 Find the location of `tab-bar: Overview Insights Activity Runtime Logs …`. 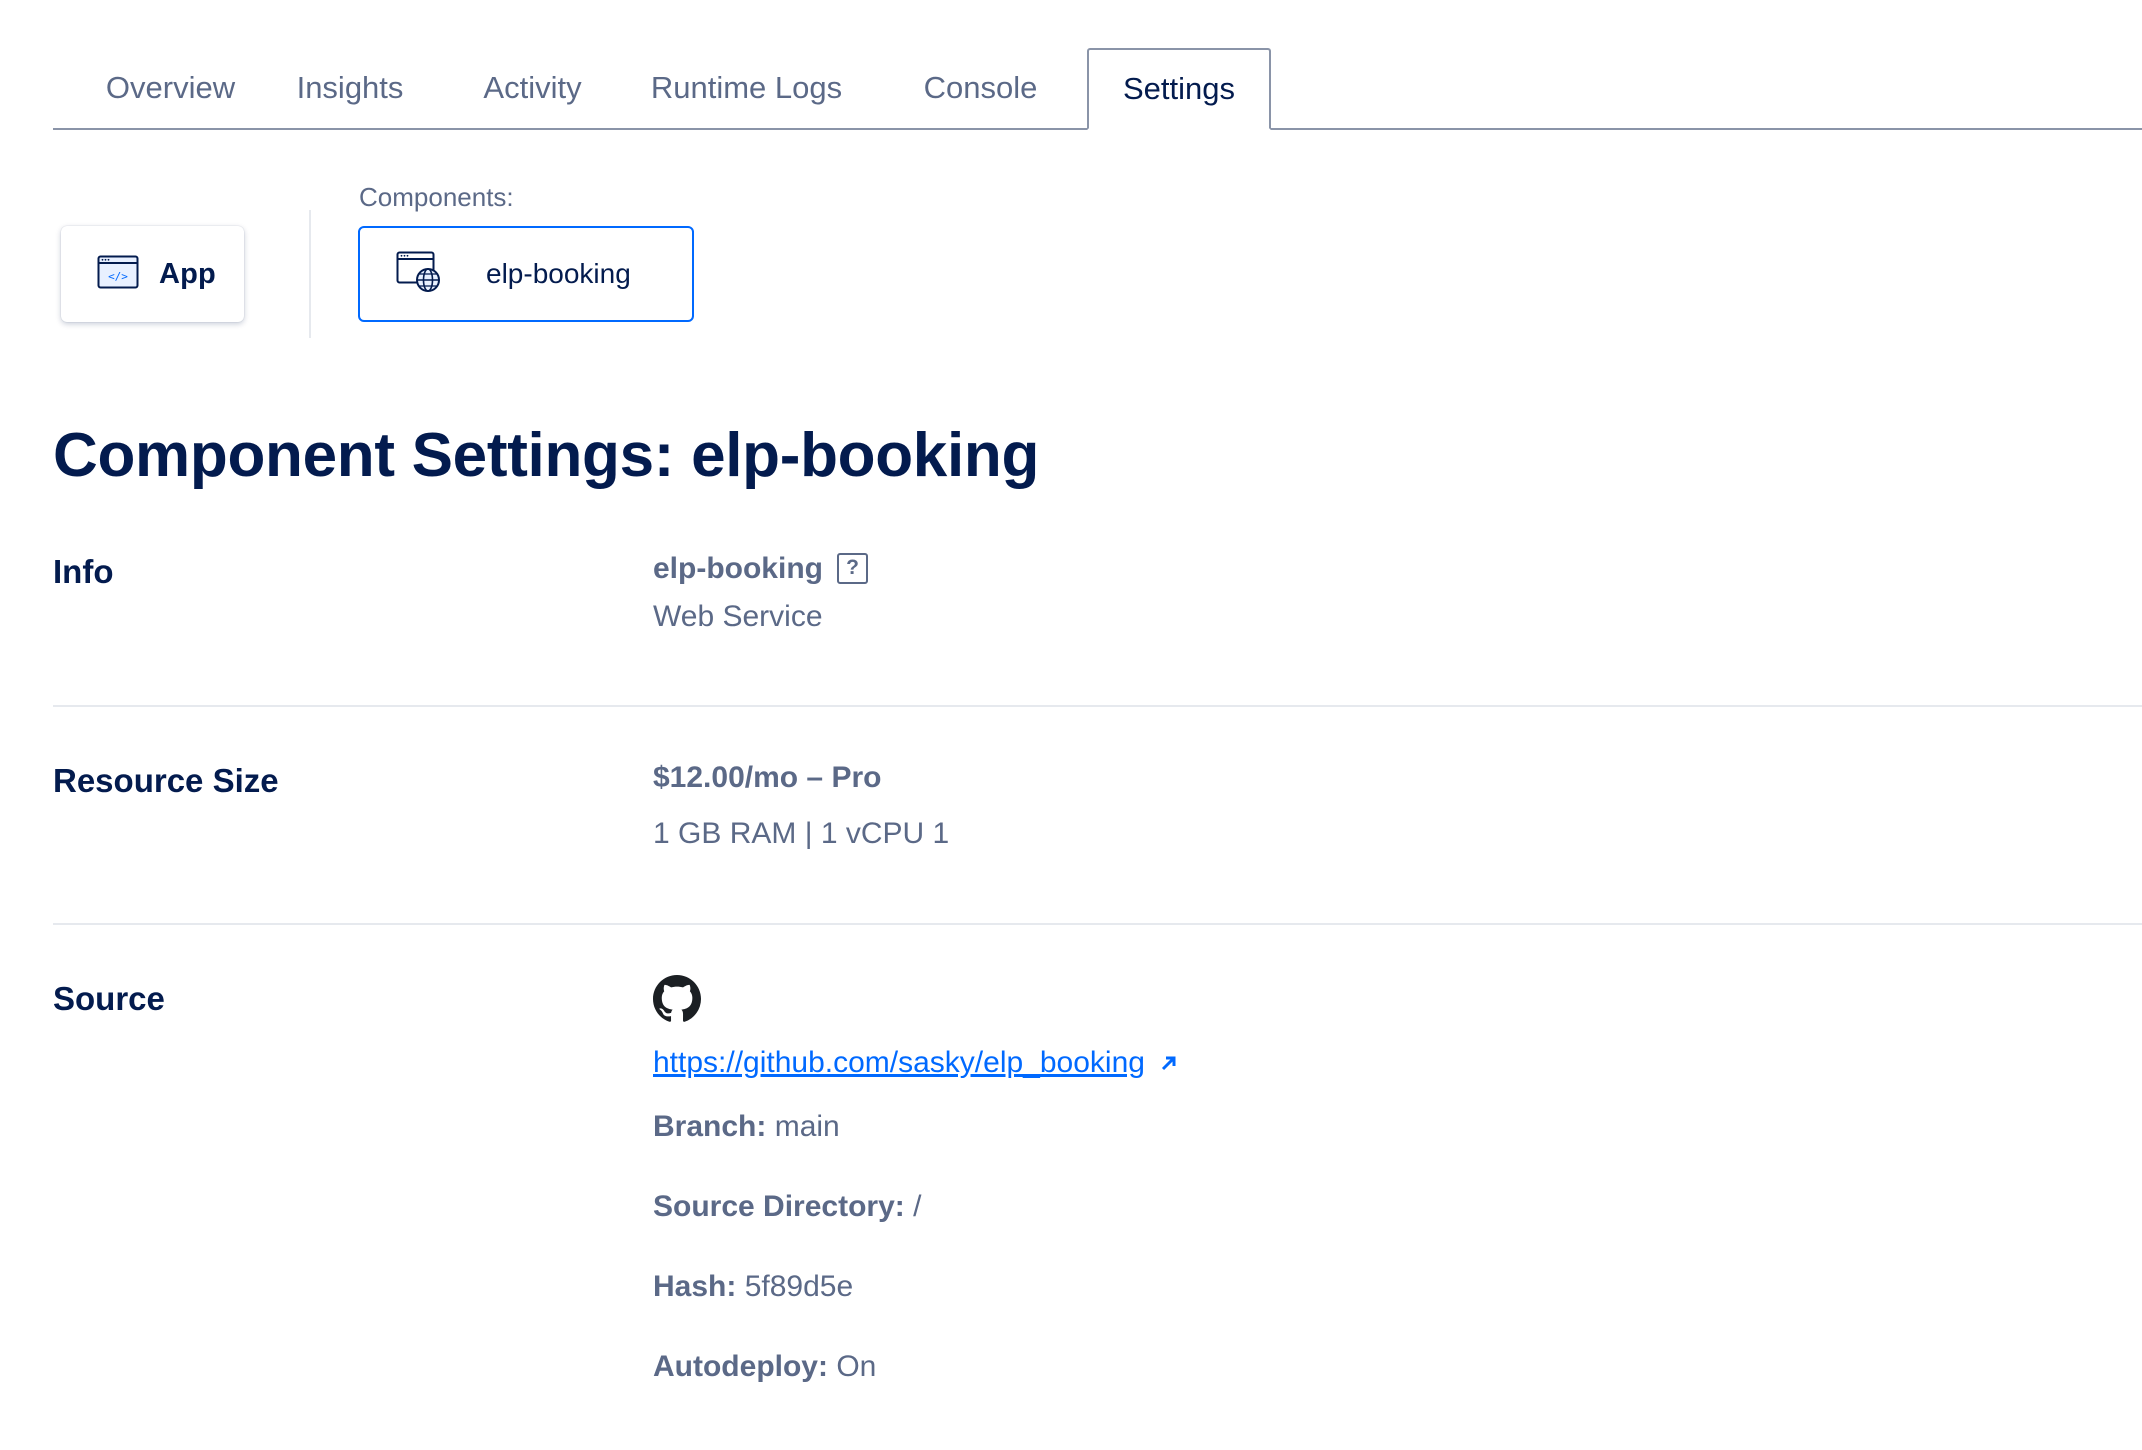

tab-bar: Overview Insights Activity Runtime Logs … is located at coordinates (1097, 89).